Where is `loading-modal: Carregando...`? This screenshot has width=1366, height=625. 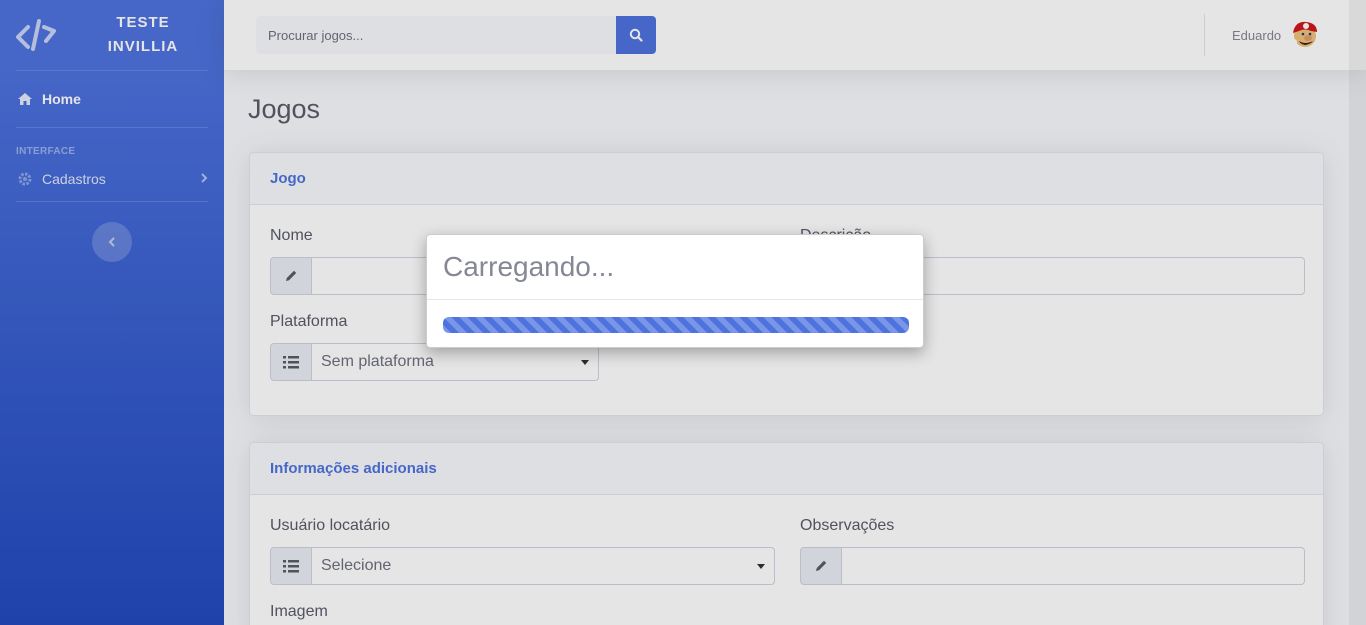
loading-modal: Carregando... is located at coordinates (675, 291).